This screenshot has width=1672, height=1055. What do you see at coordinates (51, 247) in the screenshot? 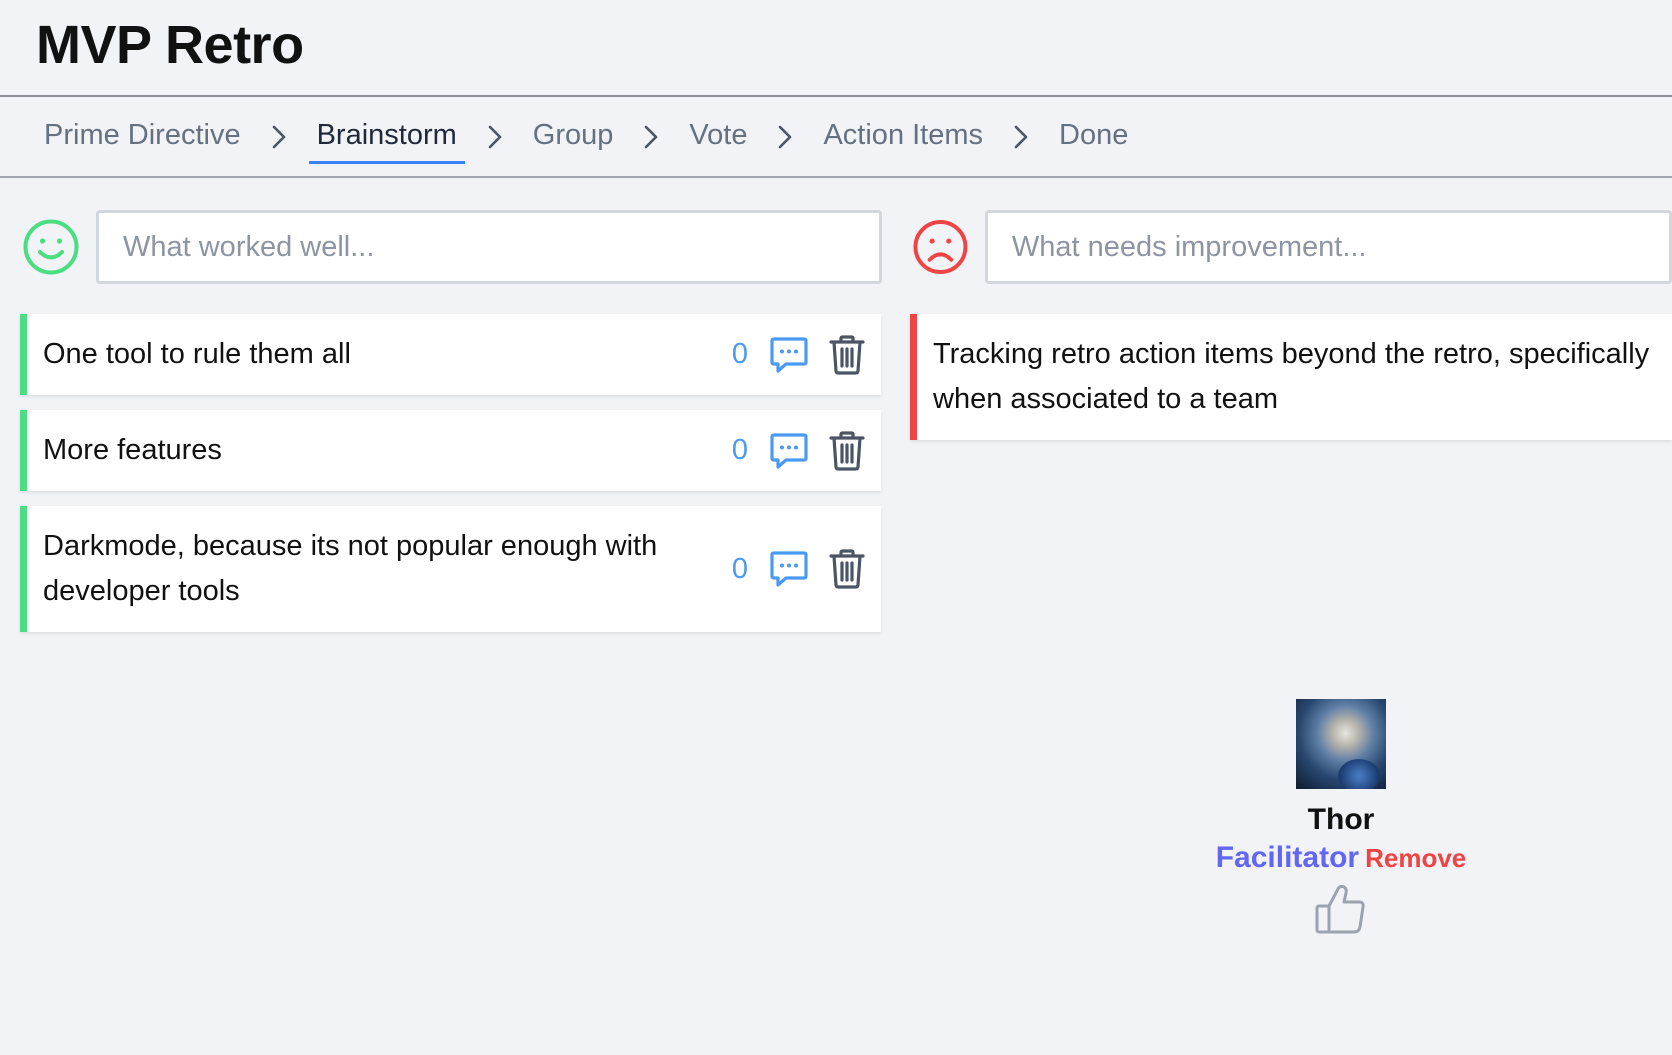
I see `smile-face-icon` at bounding box center [51, 247].